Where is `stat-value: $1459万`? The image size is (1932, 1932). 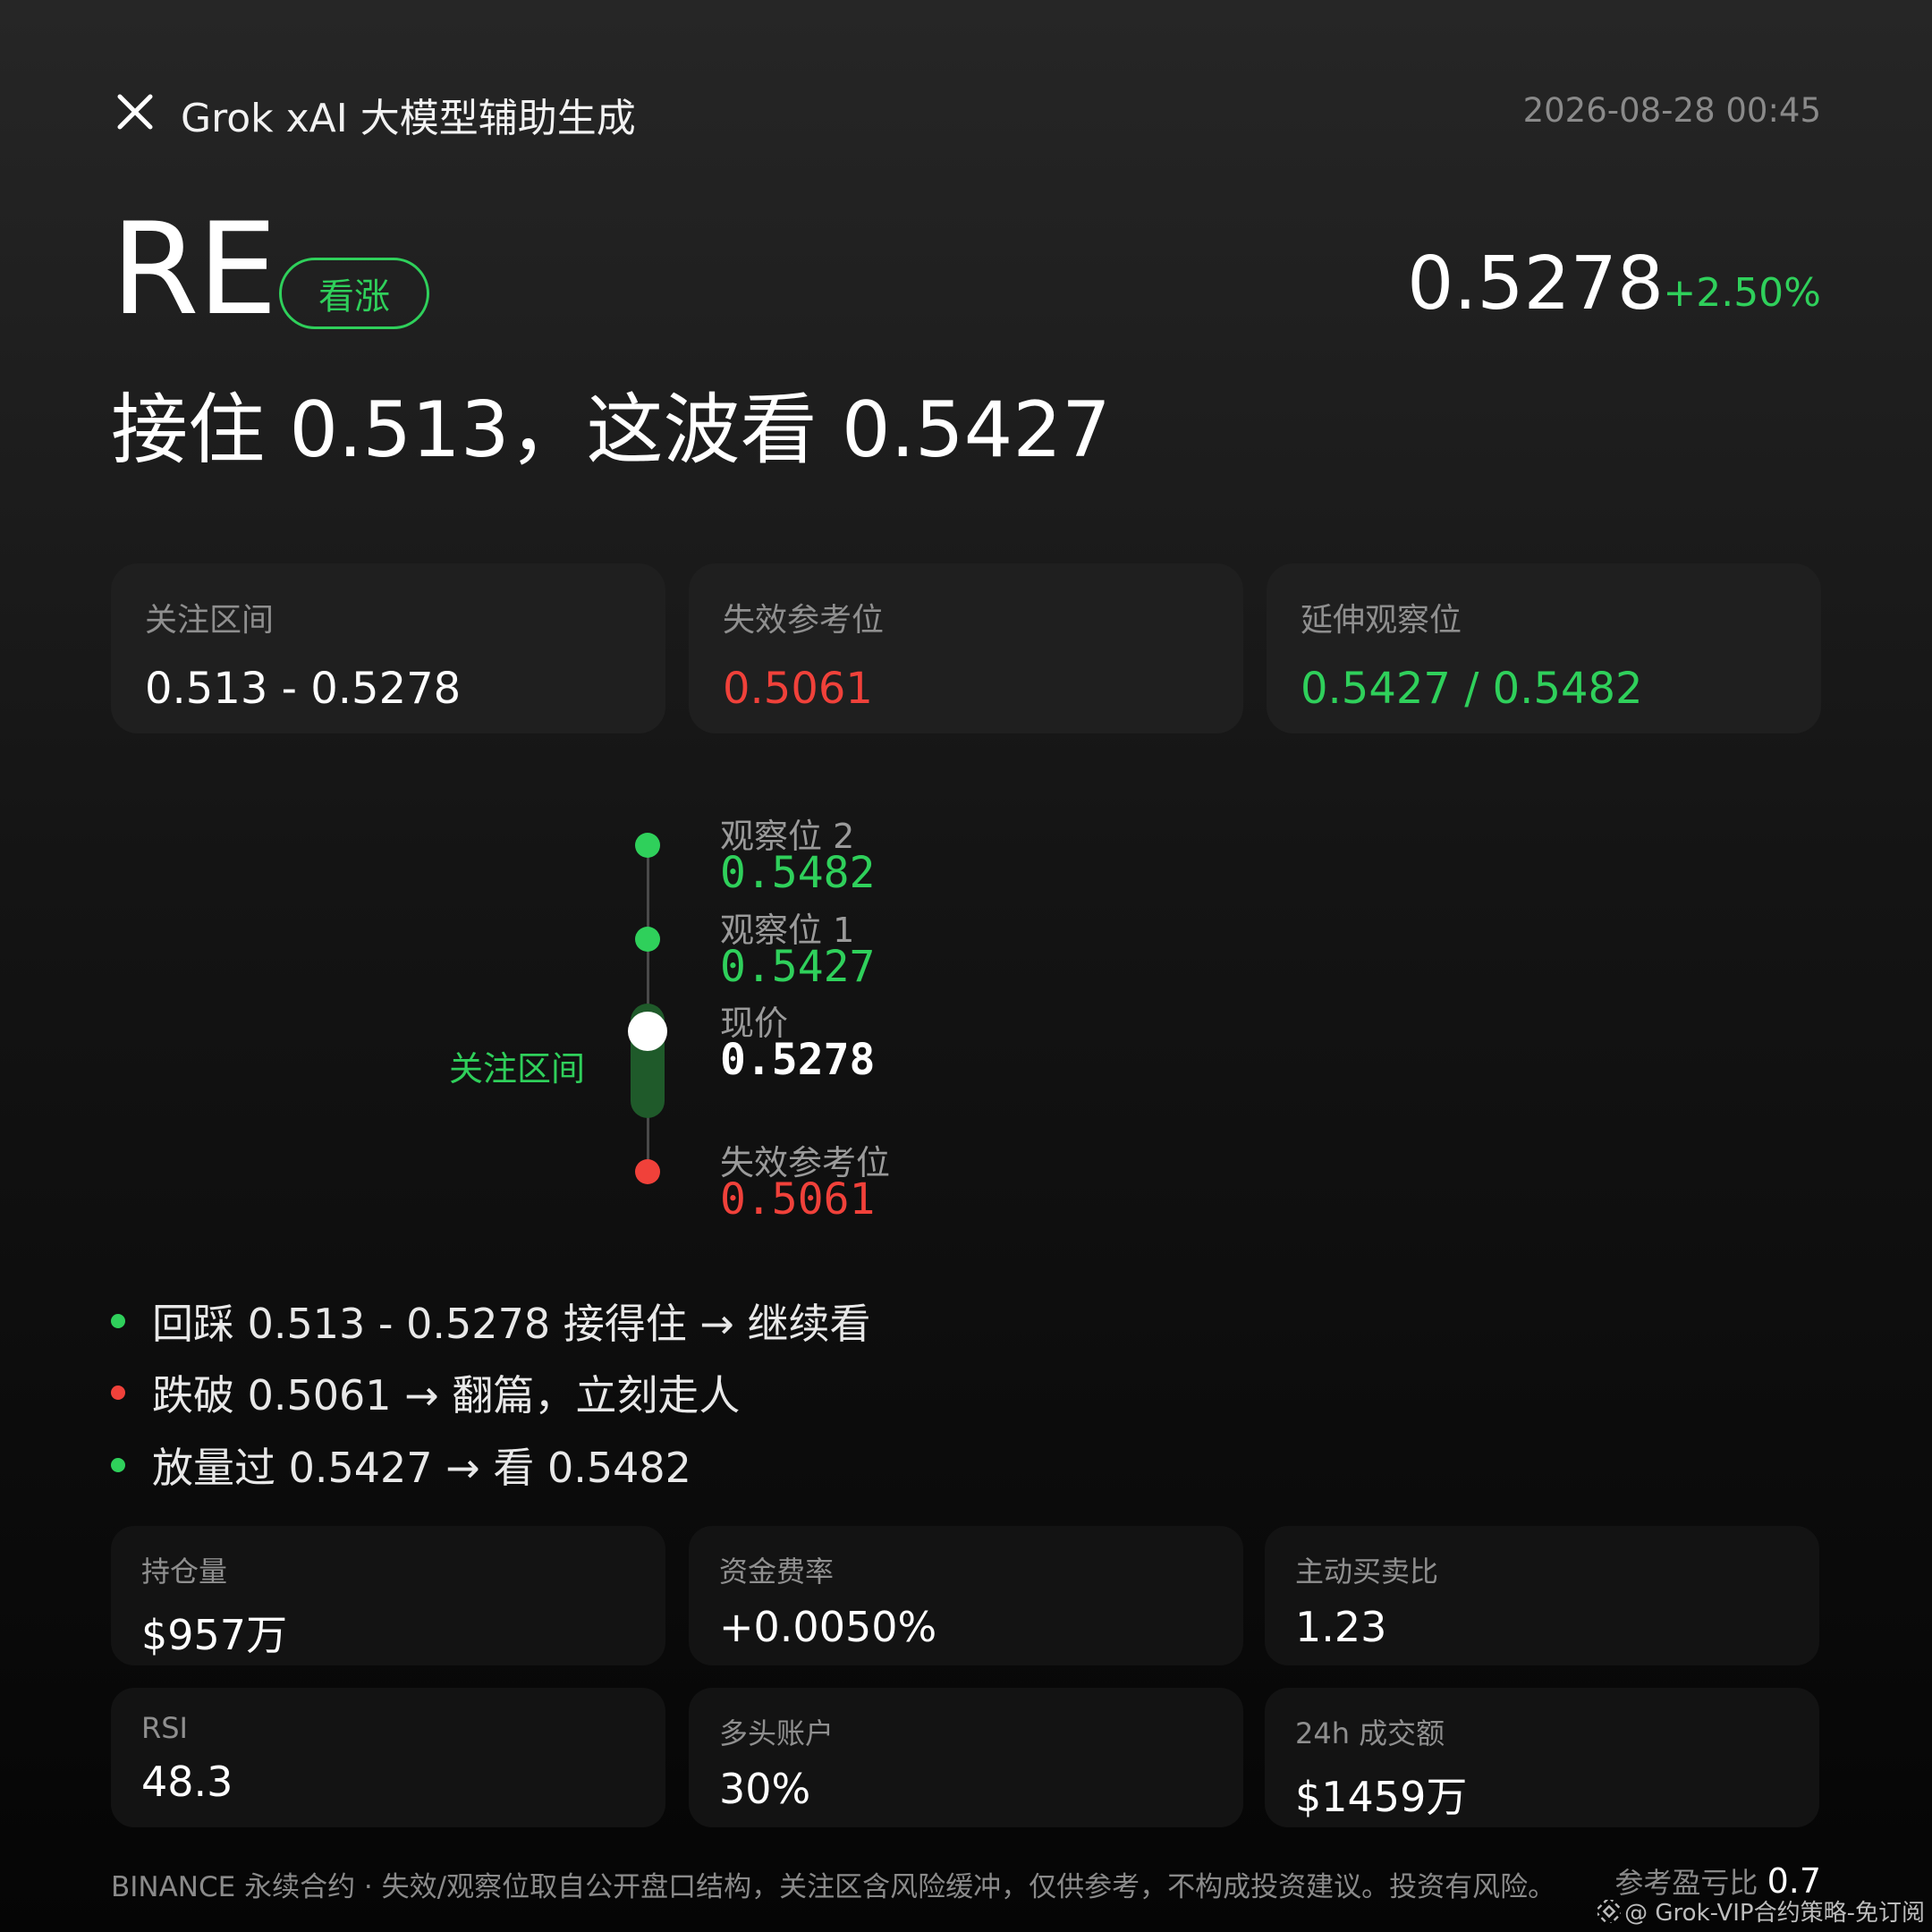 stat-value: $1459万 is located at coordinates (1381, 1797).